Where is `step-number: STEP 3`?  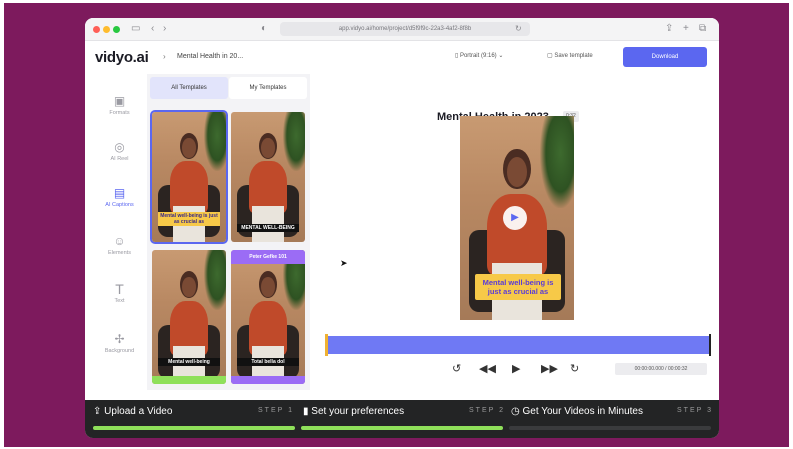
step-number: STEP 3 is located at coordinates (695, 410).